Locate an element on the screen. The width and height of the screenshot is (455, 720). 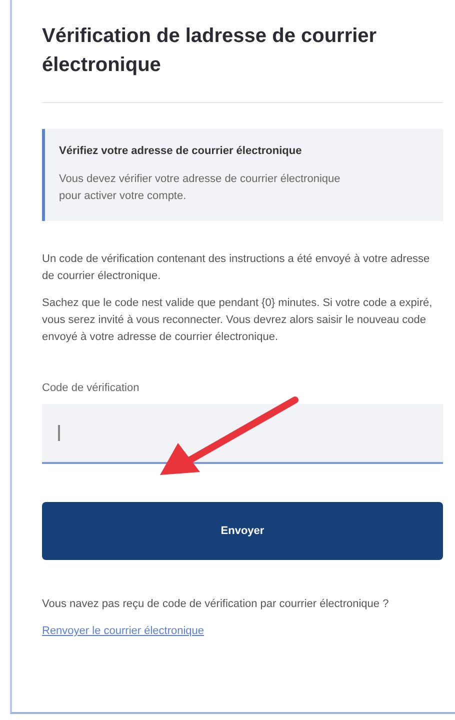
page-title: Vérification de ladresse de courrier électronique is located at coordinates (210, 51).